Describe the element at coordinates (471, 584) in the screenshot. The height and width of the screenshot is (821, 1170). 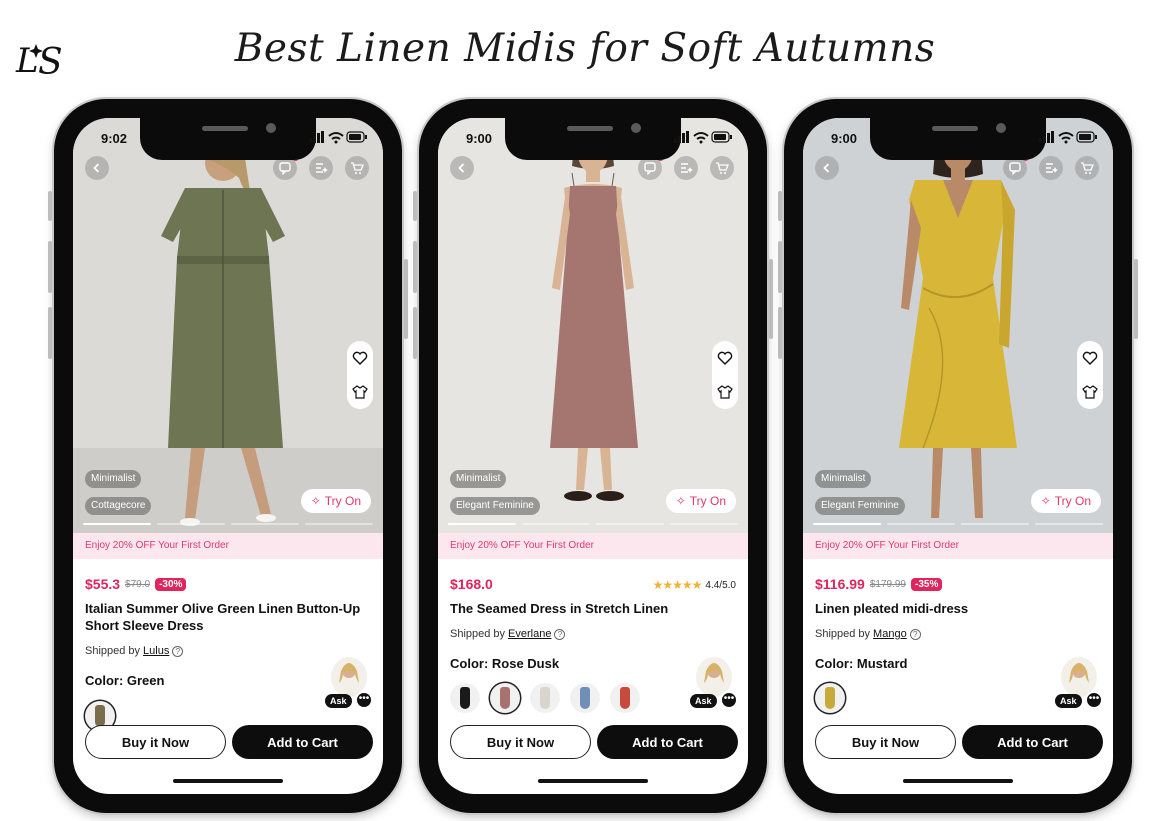
I see `price-row: $168.0` at that location.